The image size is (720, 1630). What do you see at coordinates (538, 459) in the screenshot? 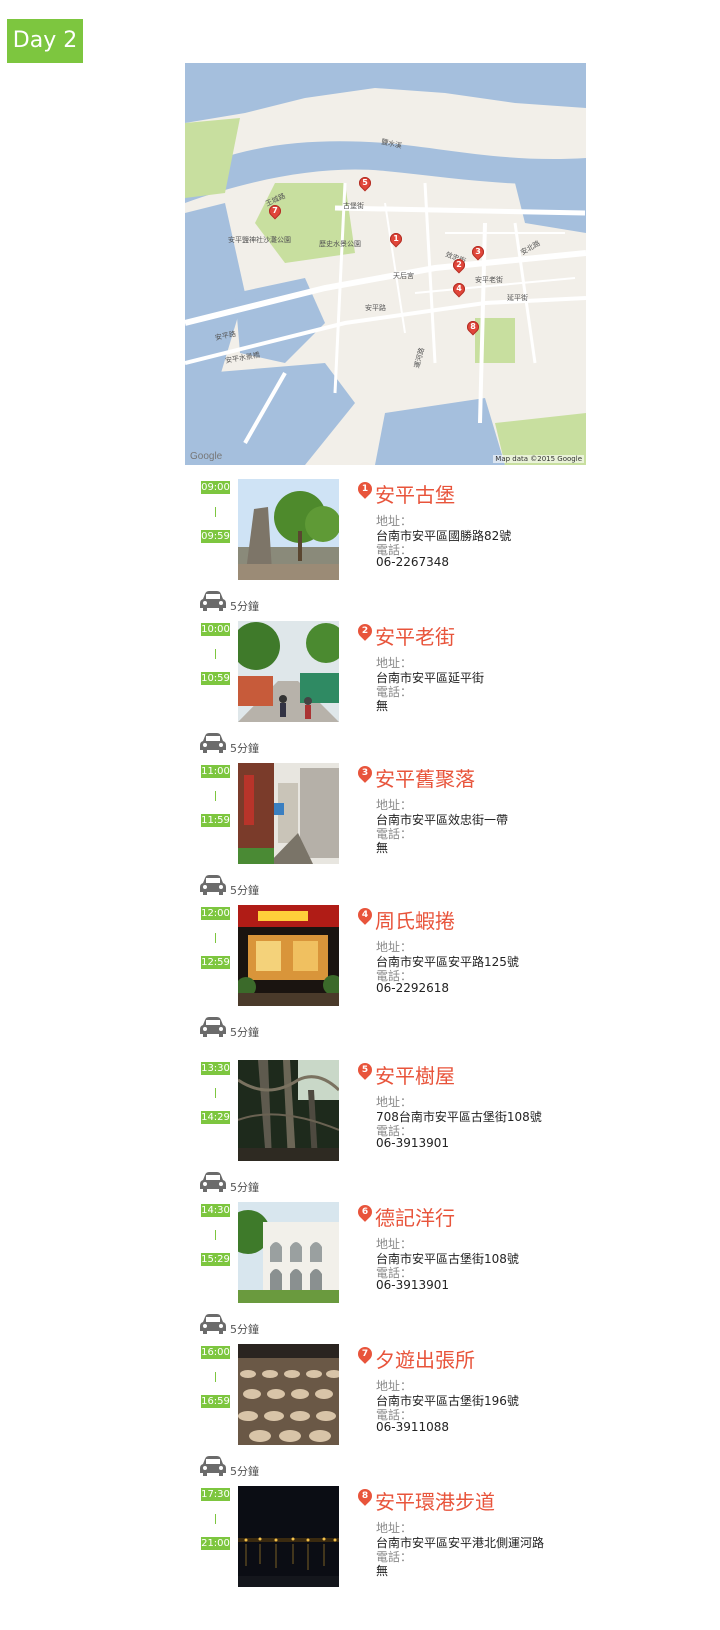
I see `map-credit: Map data ©2015 Google` at bounding box center [538, 459].